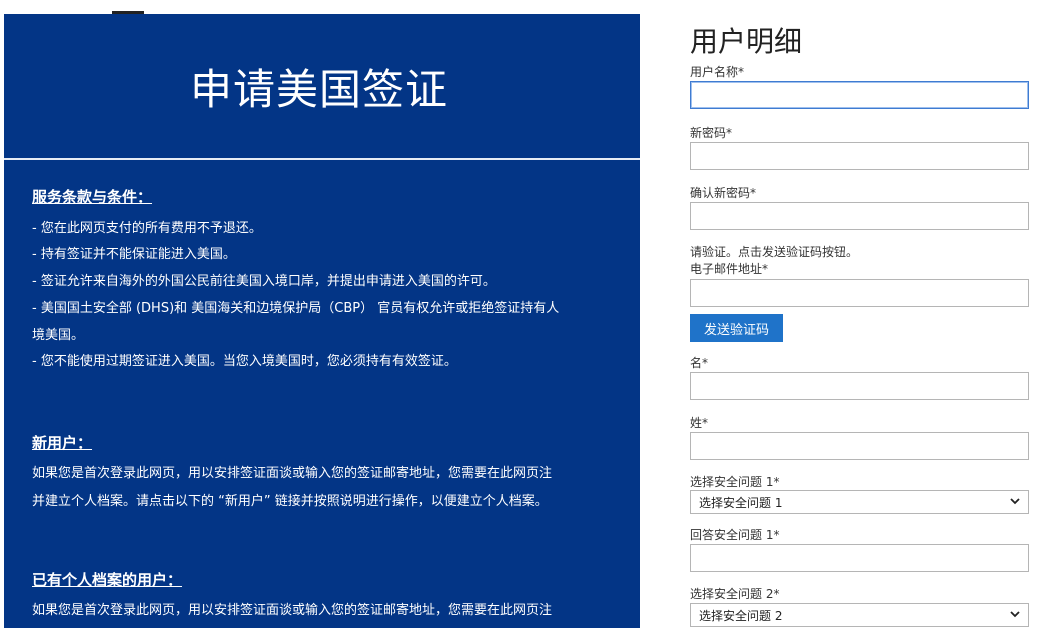  What do you see at coordinates (859, 615) in the screenshot?
I see `security-question-2-select: 选择安全问题 2` at bounding box center [859, 615].